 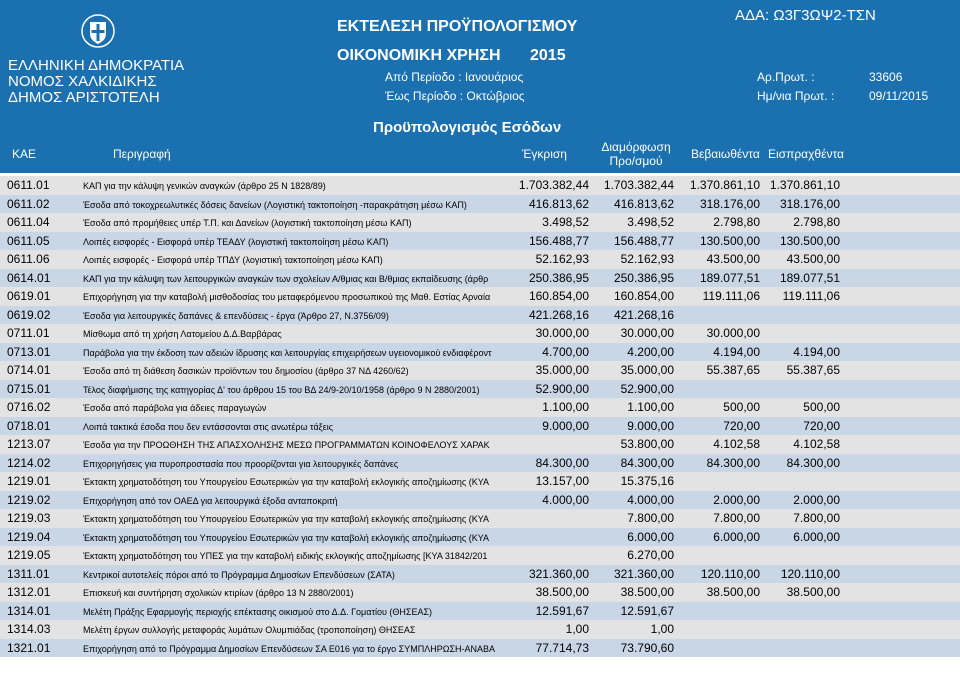 What do you see at coordinates (650, 555) in the screenshot?
I see `adjusted-cell: 6.270,00` at bounding box center [650, 555].